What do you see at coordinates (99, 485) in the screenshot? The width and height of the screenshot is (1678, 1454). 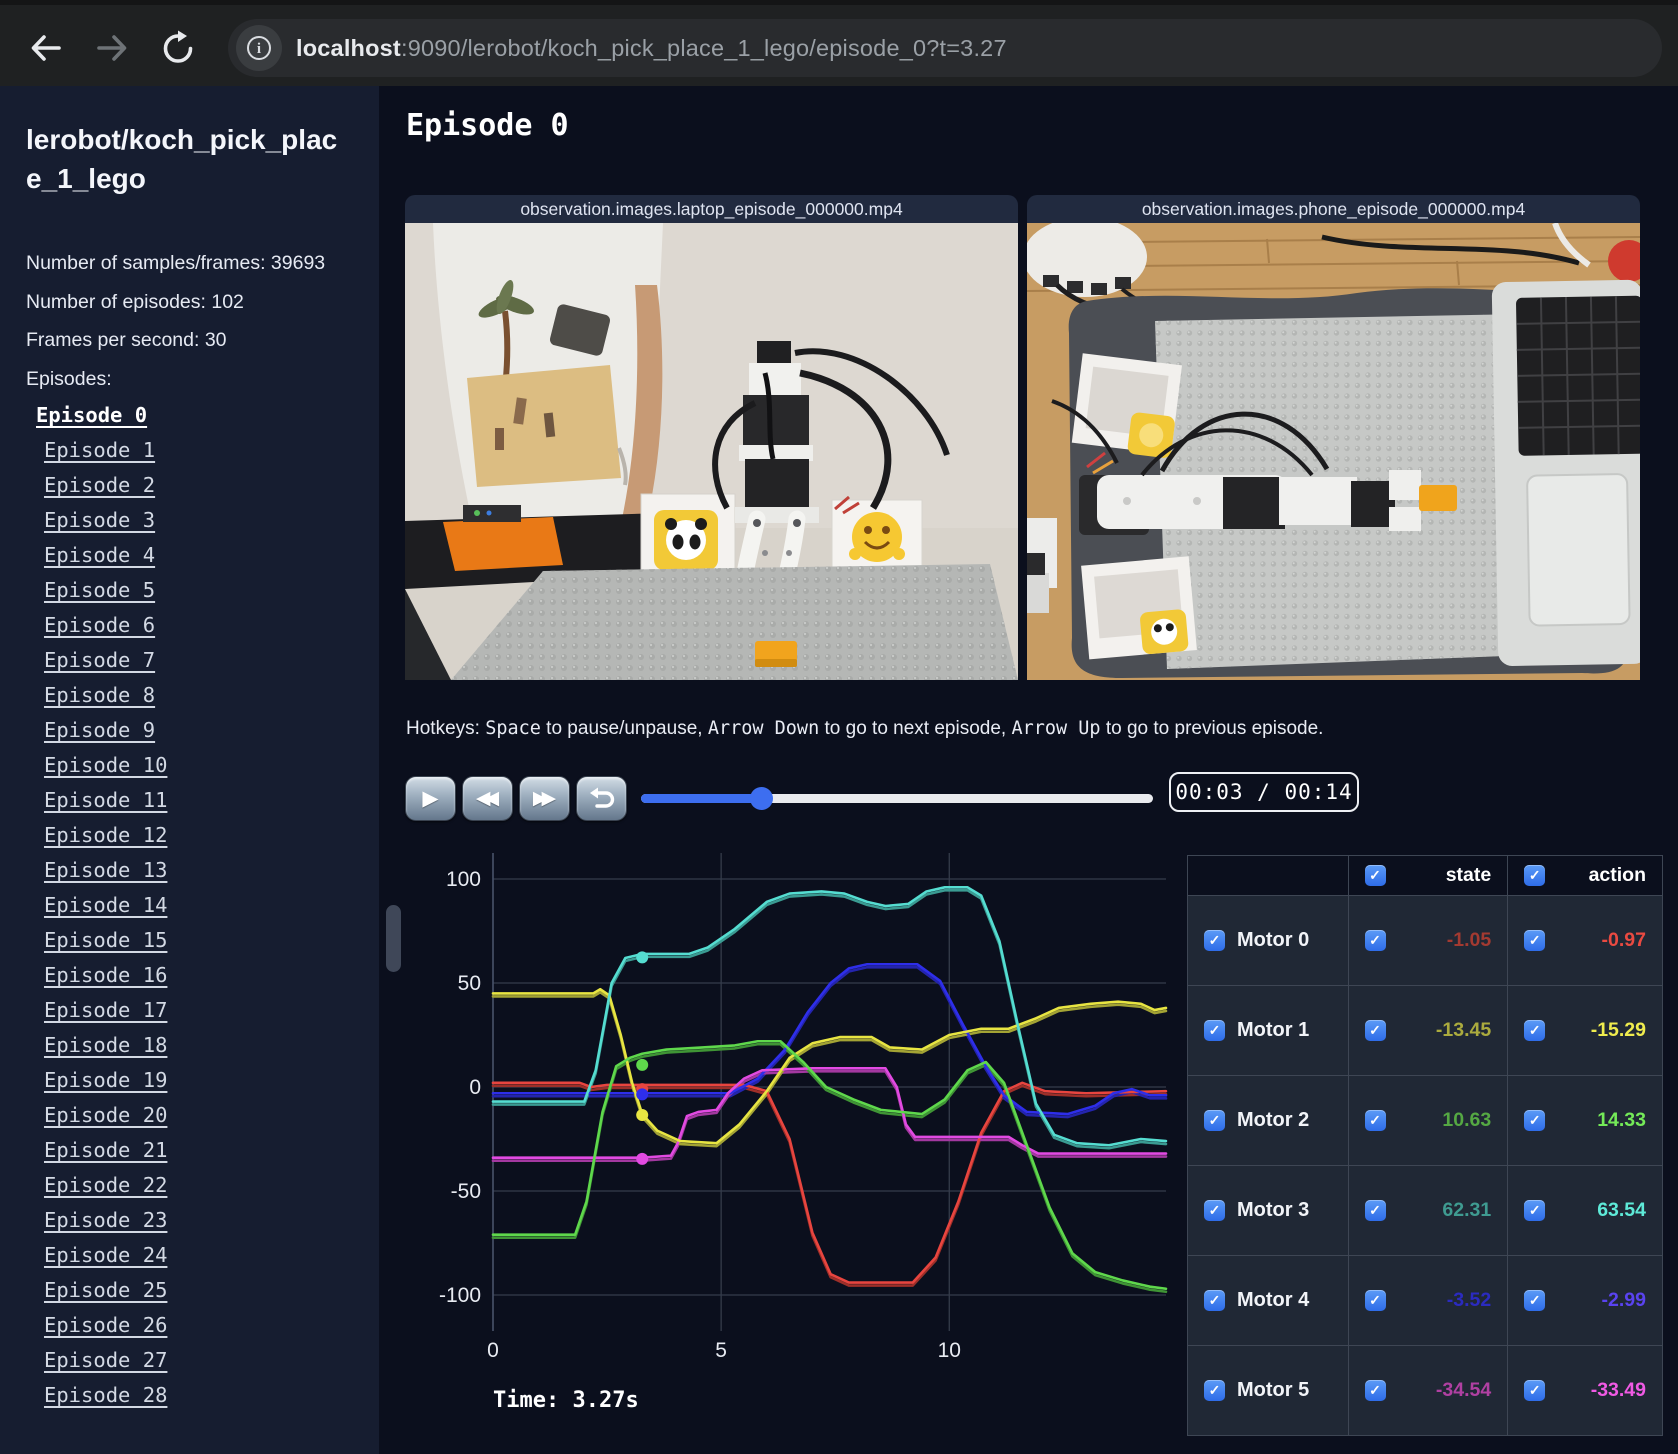 I see `episode-link: Episode 2` at bounding box center [99, 485].